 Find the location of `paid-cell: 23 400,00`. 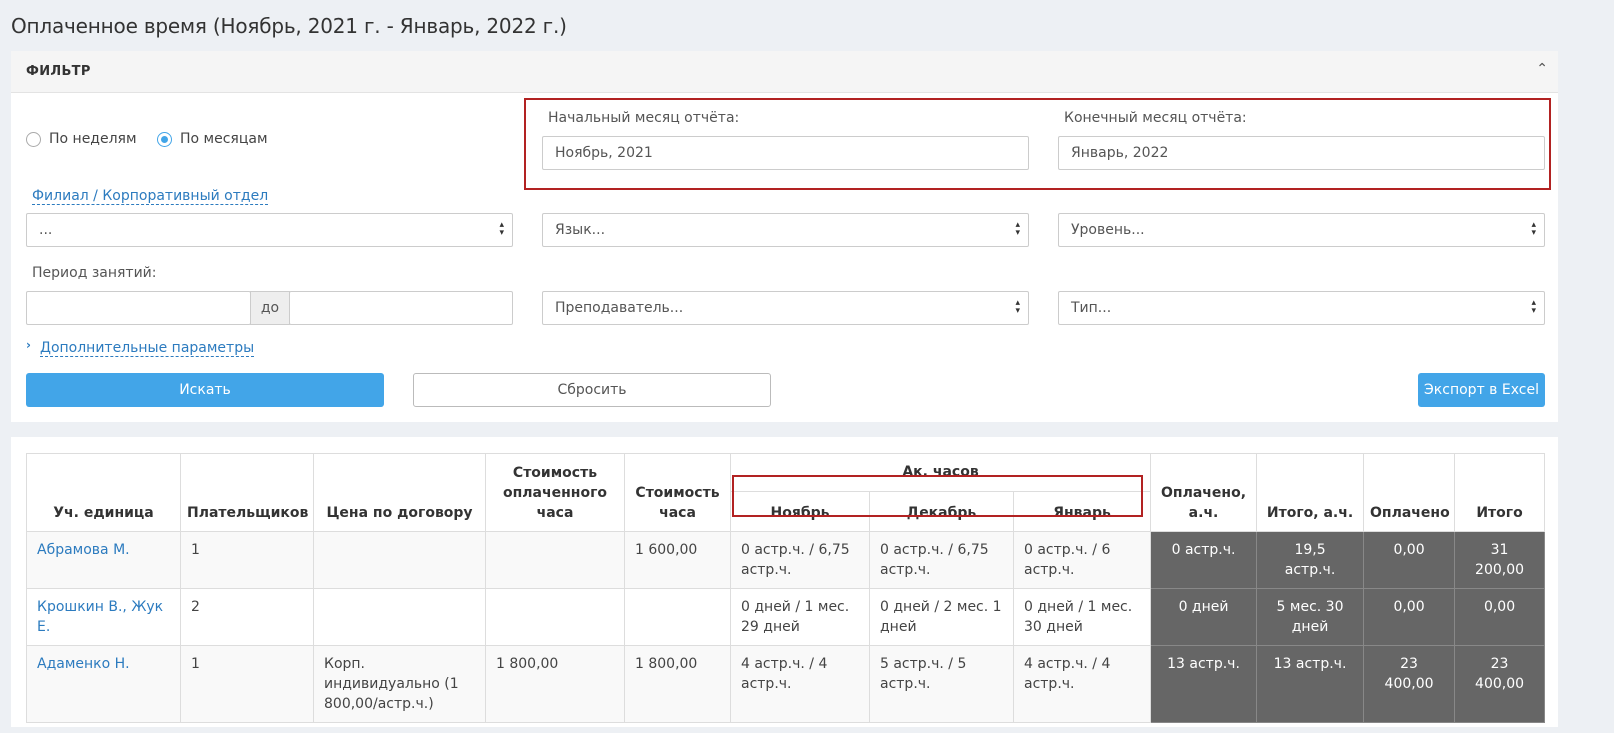

paid-cell: 23 400,00 is located at coordinates (1409, 684).